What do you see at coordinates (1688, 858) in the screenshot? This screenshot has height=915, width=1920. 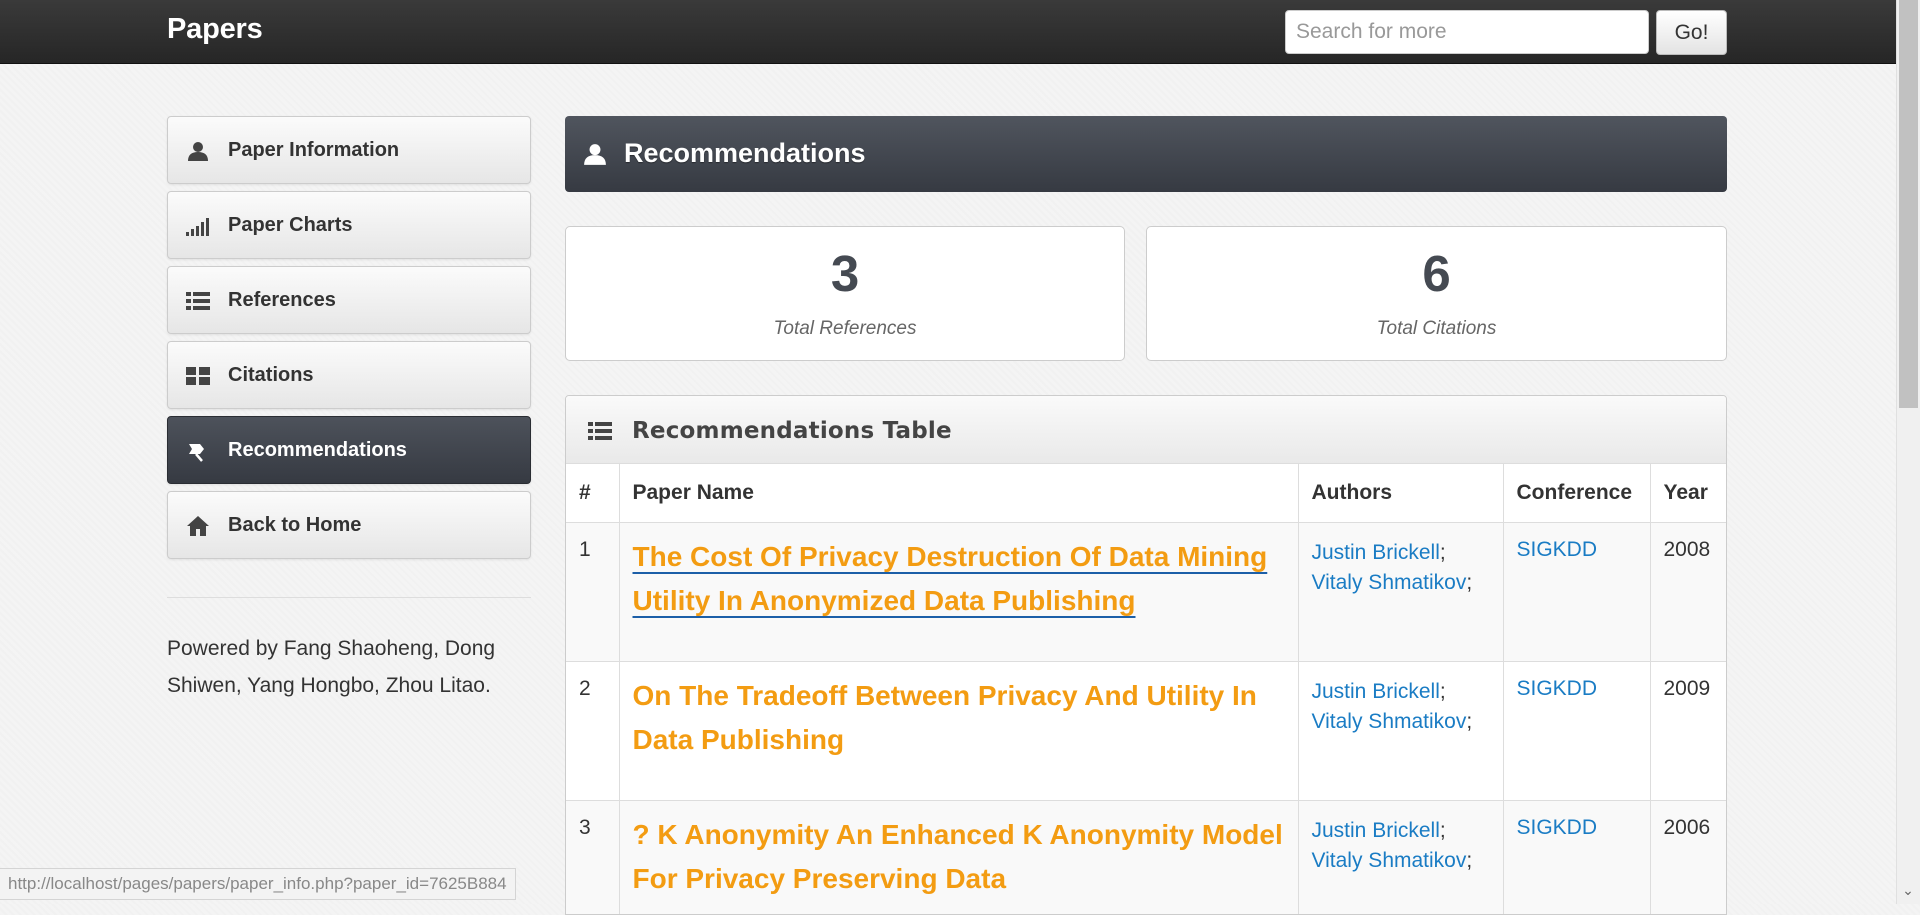 I see `year-cell: 2006` at bounding box center [1688, 858].